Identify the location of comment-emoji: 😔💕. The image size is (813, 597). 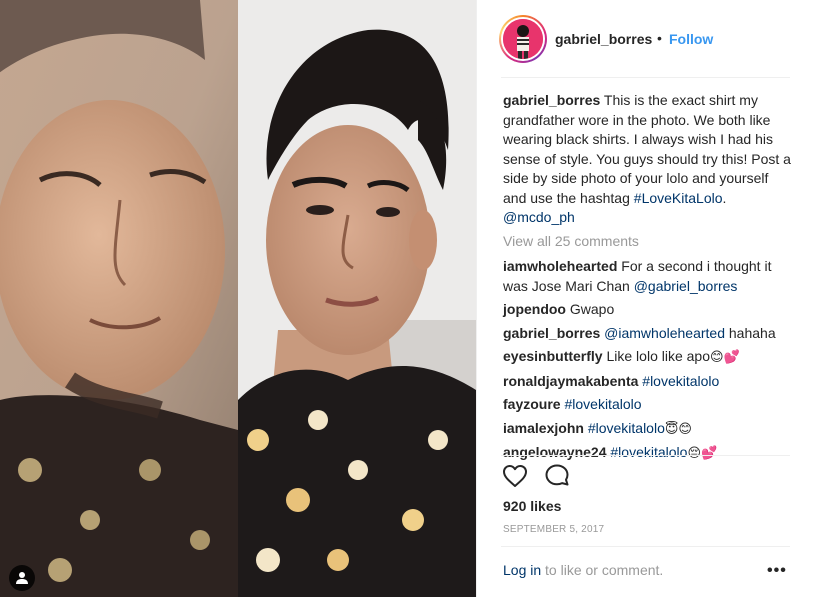
(702, 453).